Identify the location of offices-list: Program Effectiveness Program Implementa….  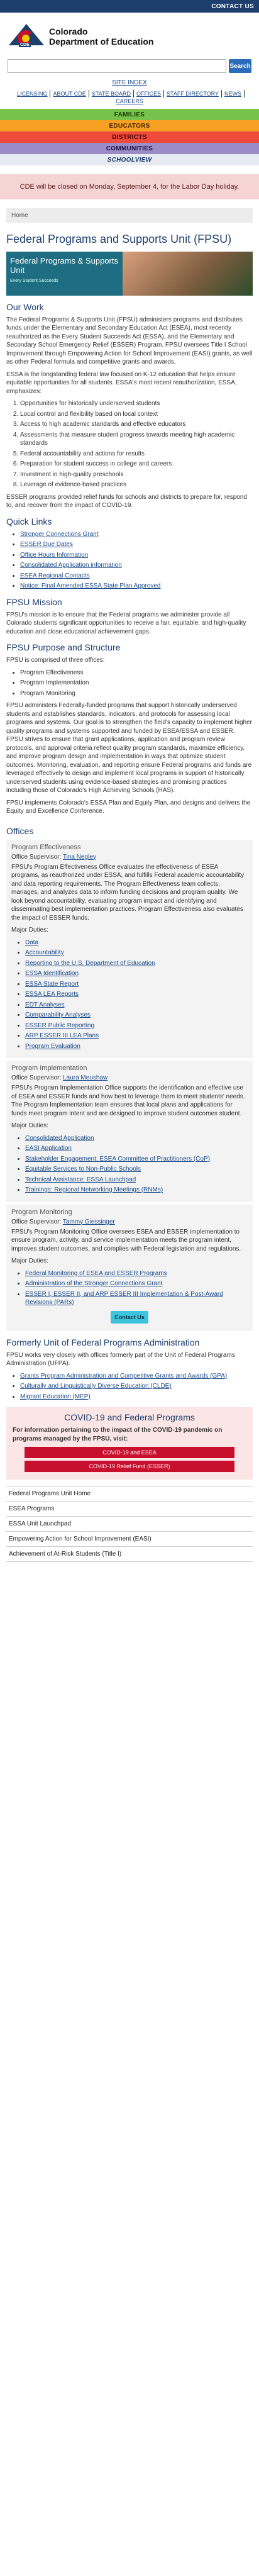
(129, 683).